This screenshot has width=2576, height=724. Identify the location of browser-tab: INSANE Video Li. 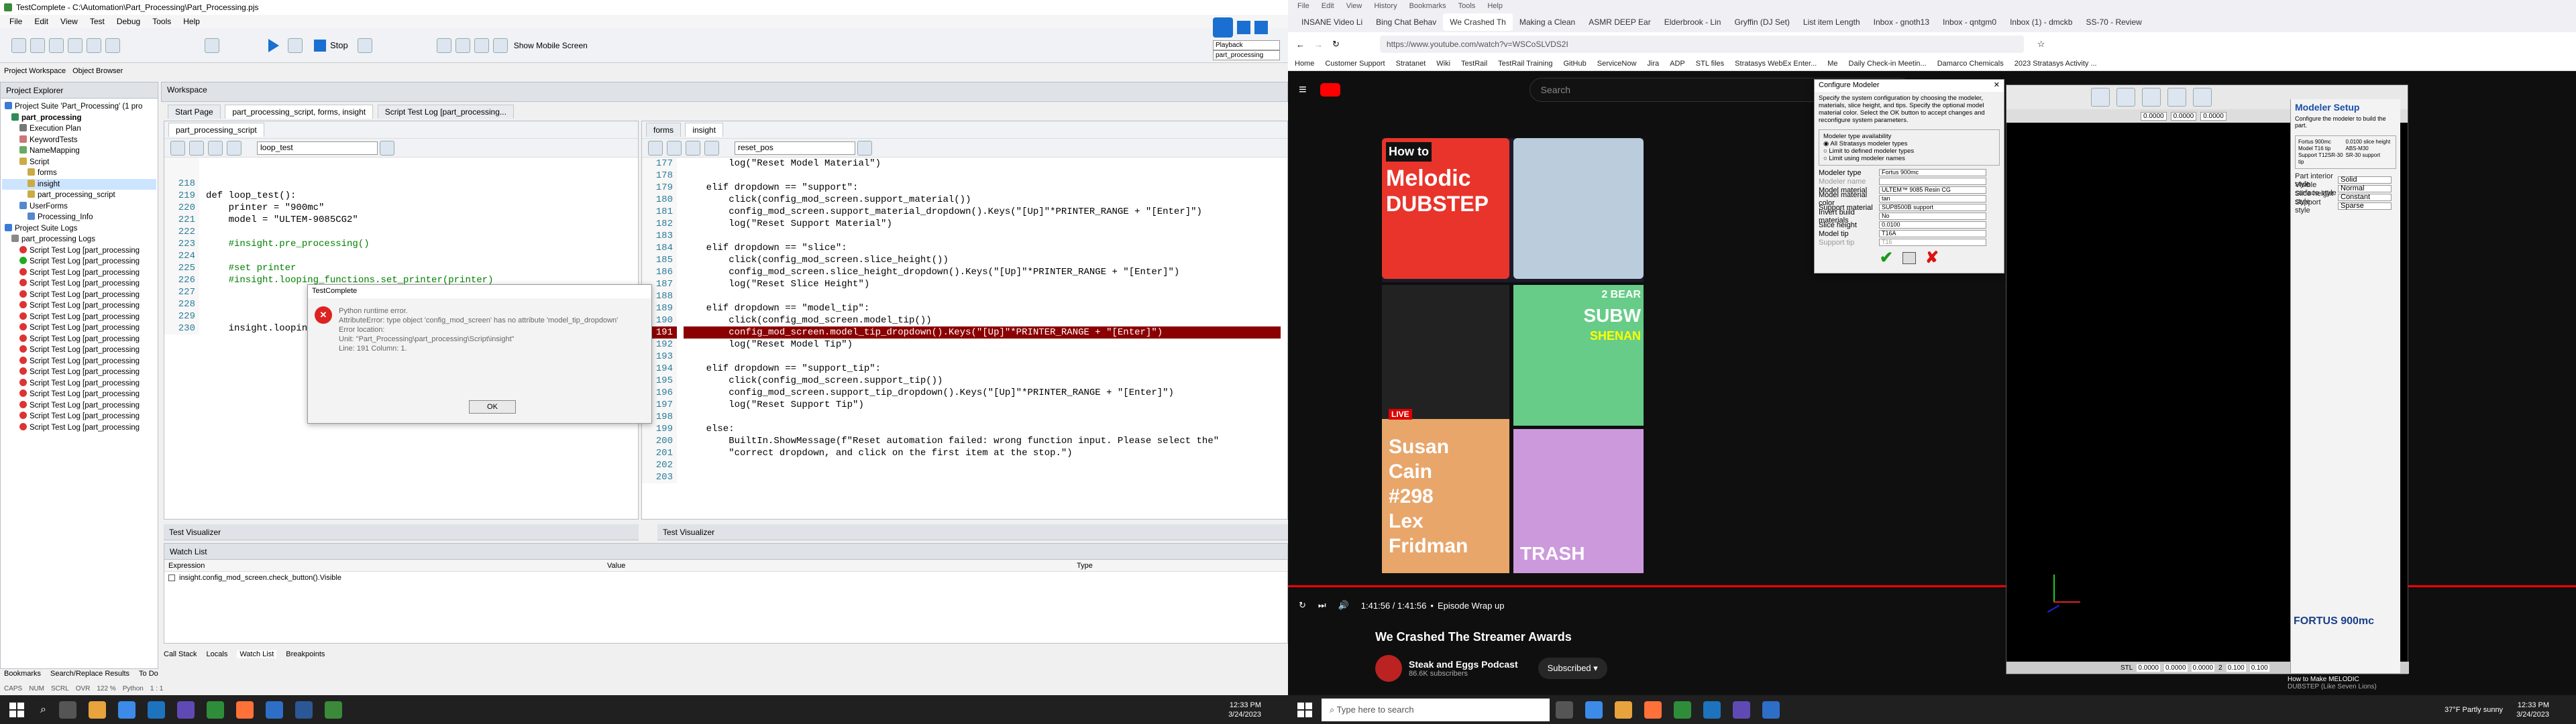
(1332, 22).